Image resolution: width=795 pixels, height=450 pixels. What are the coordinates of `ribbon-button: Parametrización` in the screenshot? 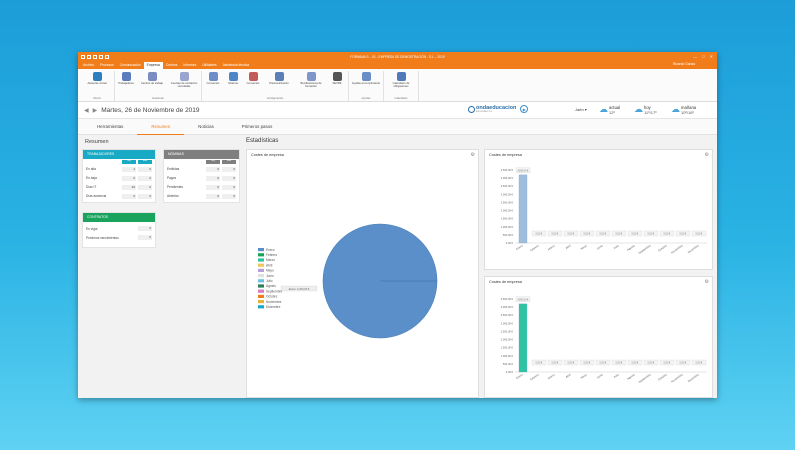 It's located at (279, 84).